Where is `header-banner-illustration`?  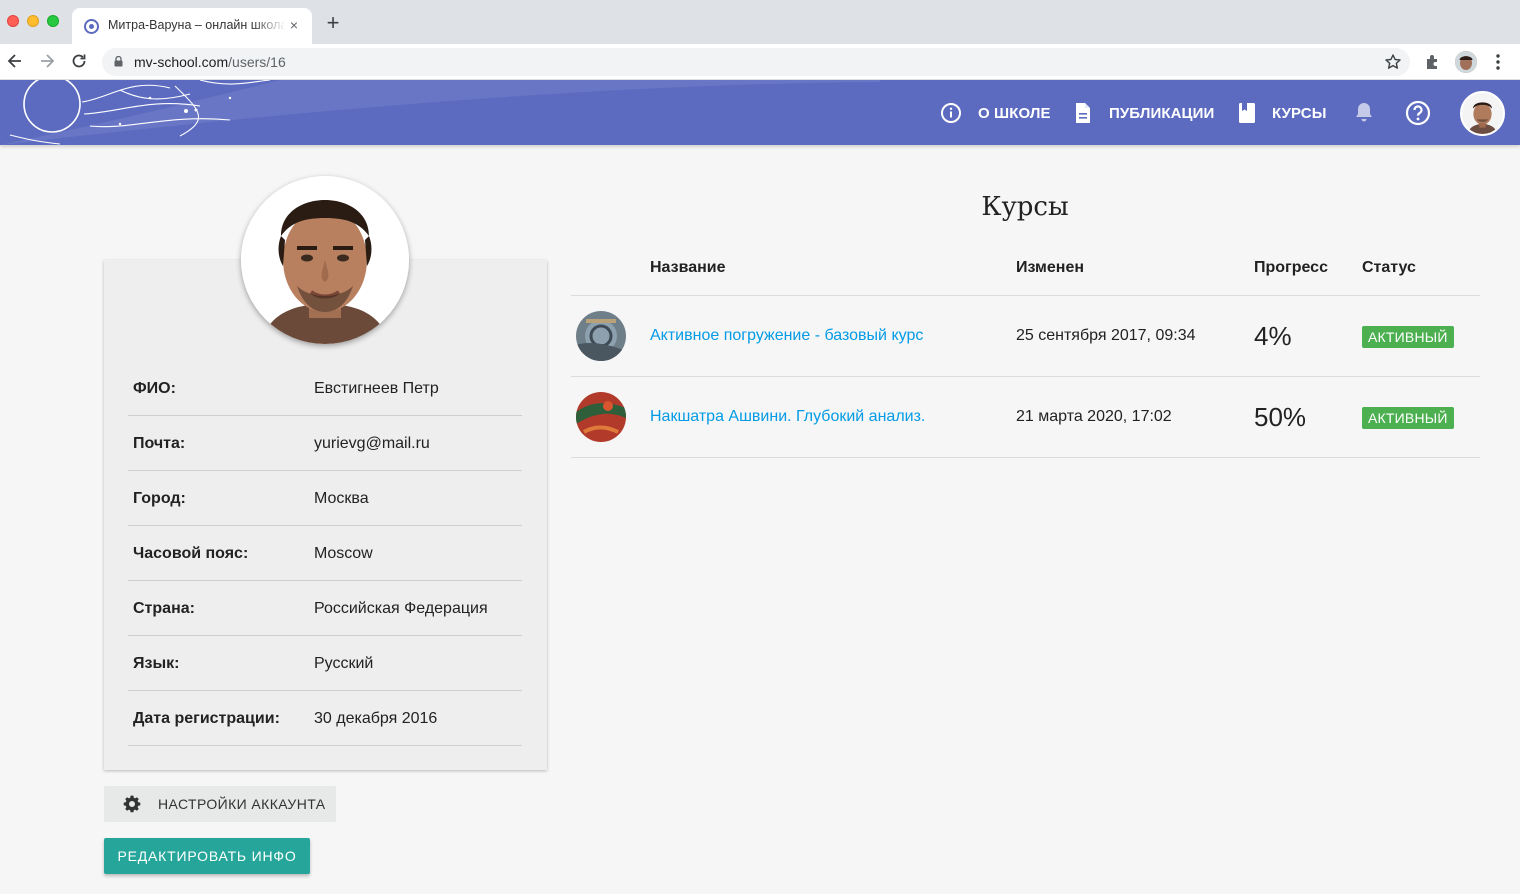
header-banner-illustration is located at coordinates (440, 112).